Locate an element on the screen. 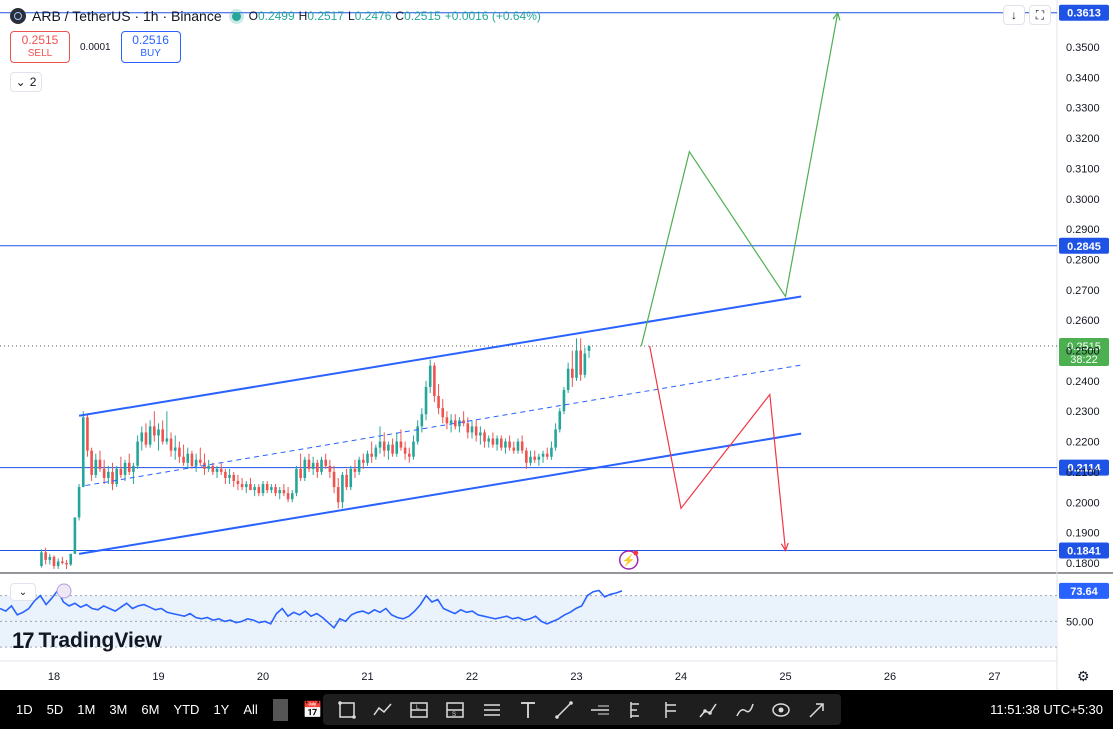 The width and height of the screenshot is (1113, 729). y-tick-label: 0.2900 is located at coordinates (1083, 230).